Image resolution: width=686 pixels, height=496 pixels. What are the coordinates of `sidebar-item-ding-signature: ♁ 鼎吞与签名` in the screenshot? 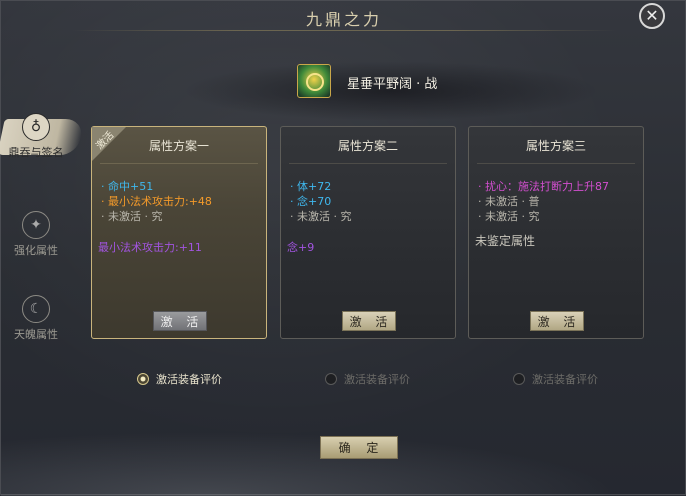 It's located at (42, 141).